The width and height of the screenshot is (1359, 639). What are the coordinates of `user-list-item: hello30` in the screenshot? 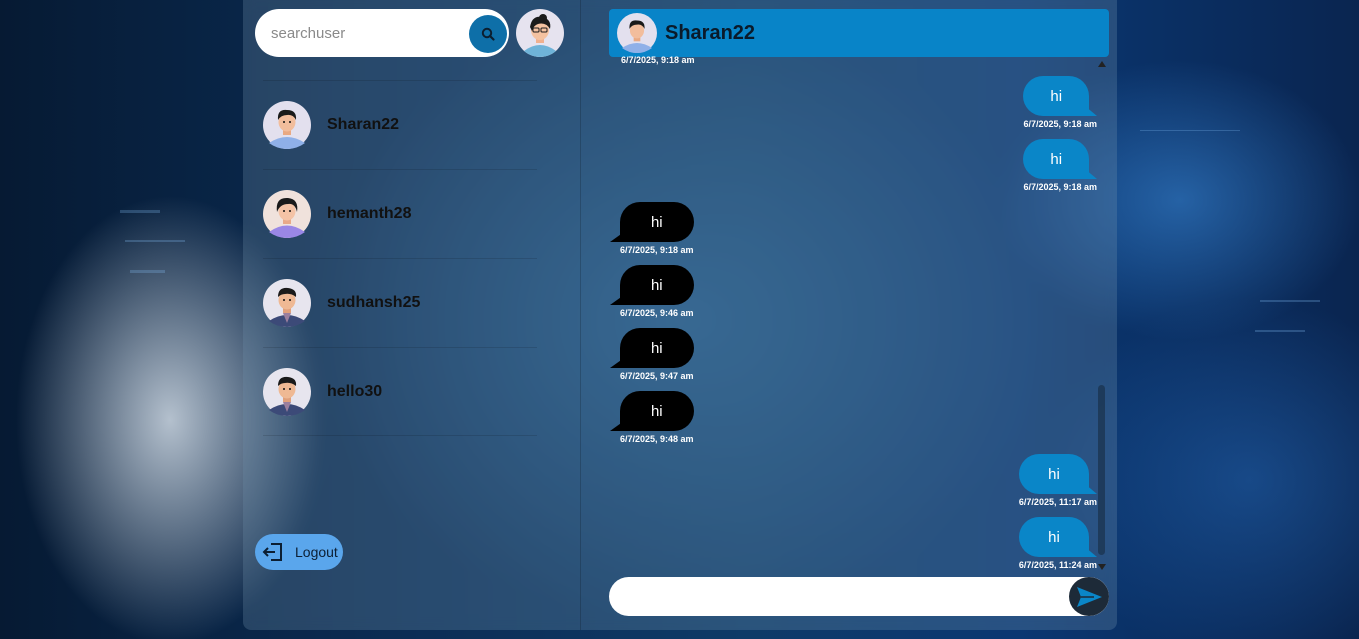 It's located at (400, 391).